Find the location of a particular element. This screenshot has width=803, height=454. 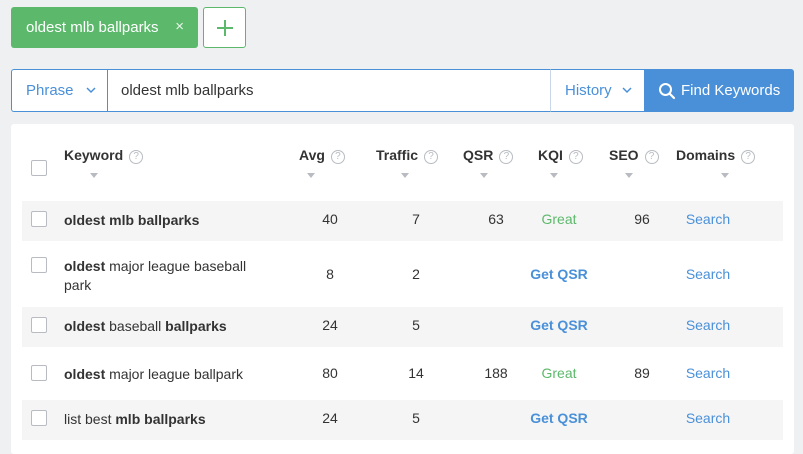

header-seo: SEO? is located at coordinates (634, 167).